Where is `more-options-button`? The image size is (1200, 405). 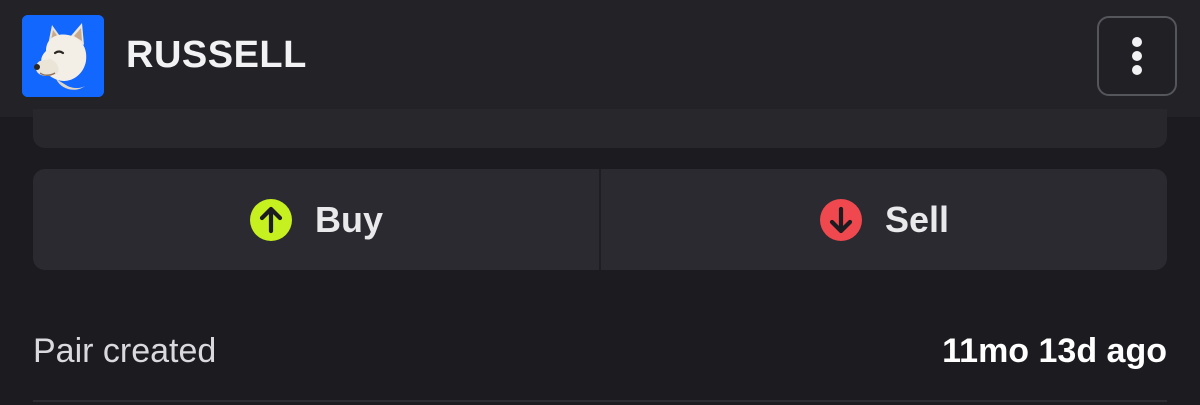 more-options-button is located at coordinates (1137, 56).